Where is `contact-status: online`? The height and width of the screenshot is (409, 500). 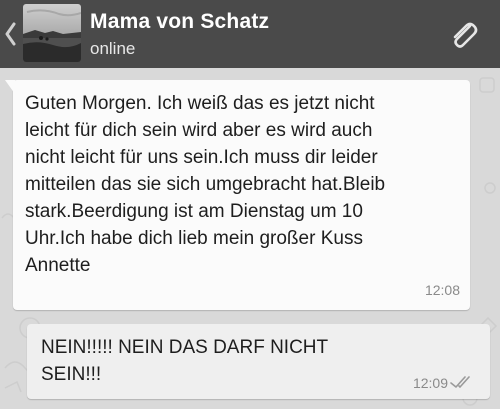 contact-status: online is located at coordinates (113, 48).